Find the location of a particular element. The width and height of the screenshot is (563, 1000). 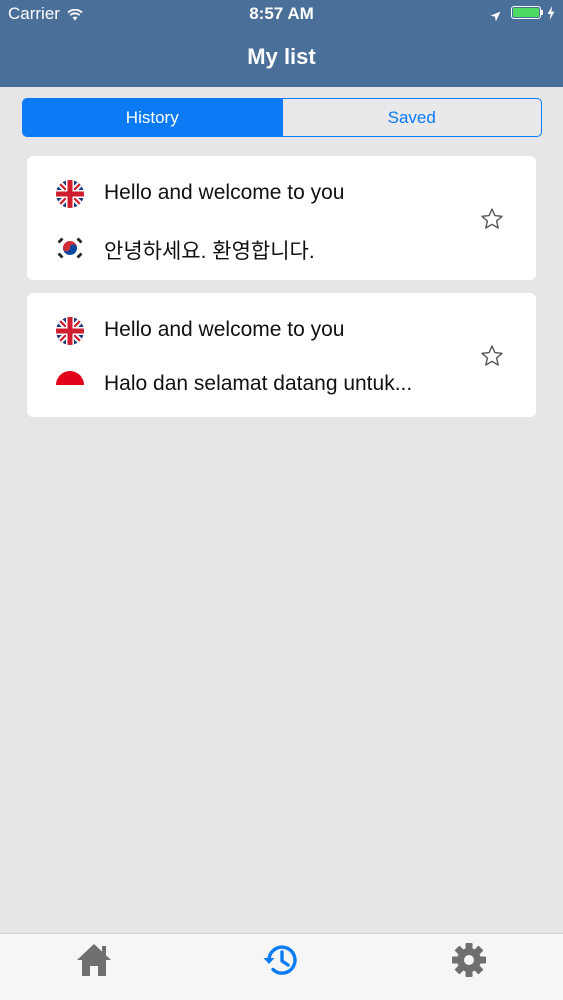

indonesia-flag-icon is located at coordinates (70, 385).